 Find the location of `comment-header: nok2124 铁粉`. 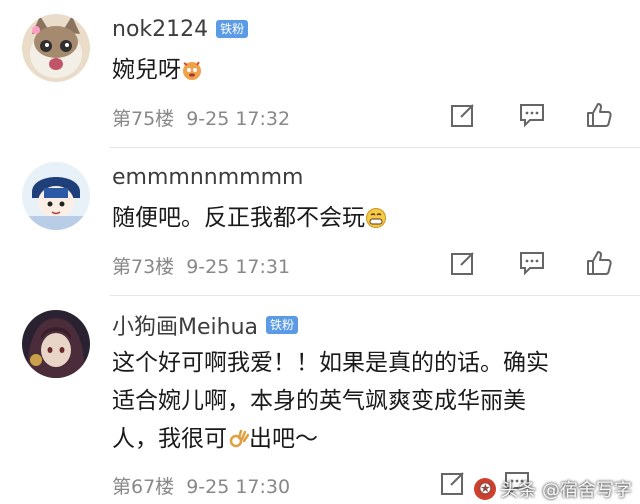

comment-header: nok2124 铁粉 is located at coordinates (180, 29).